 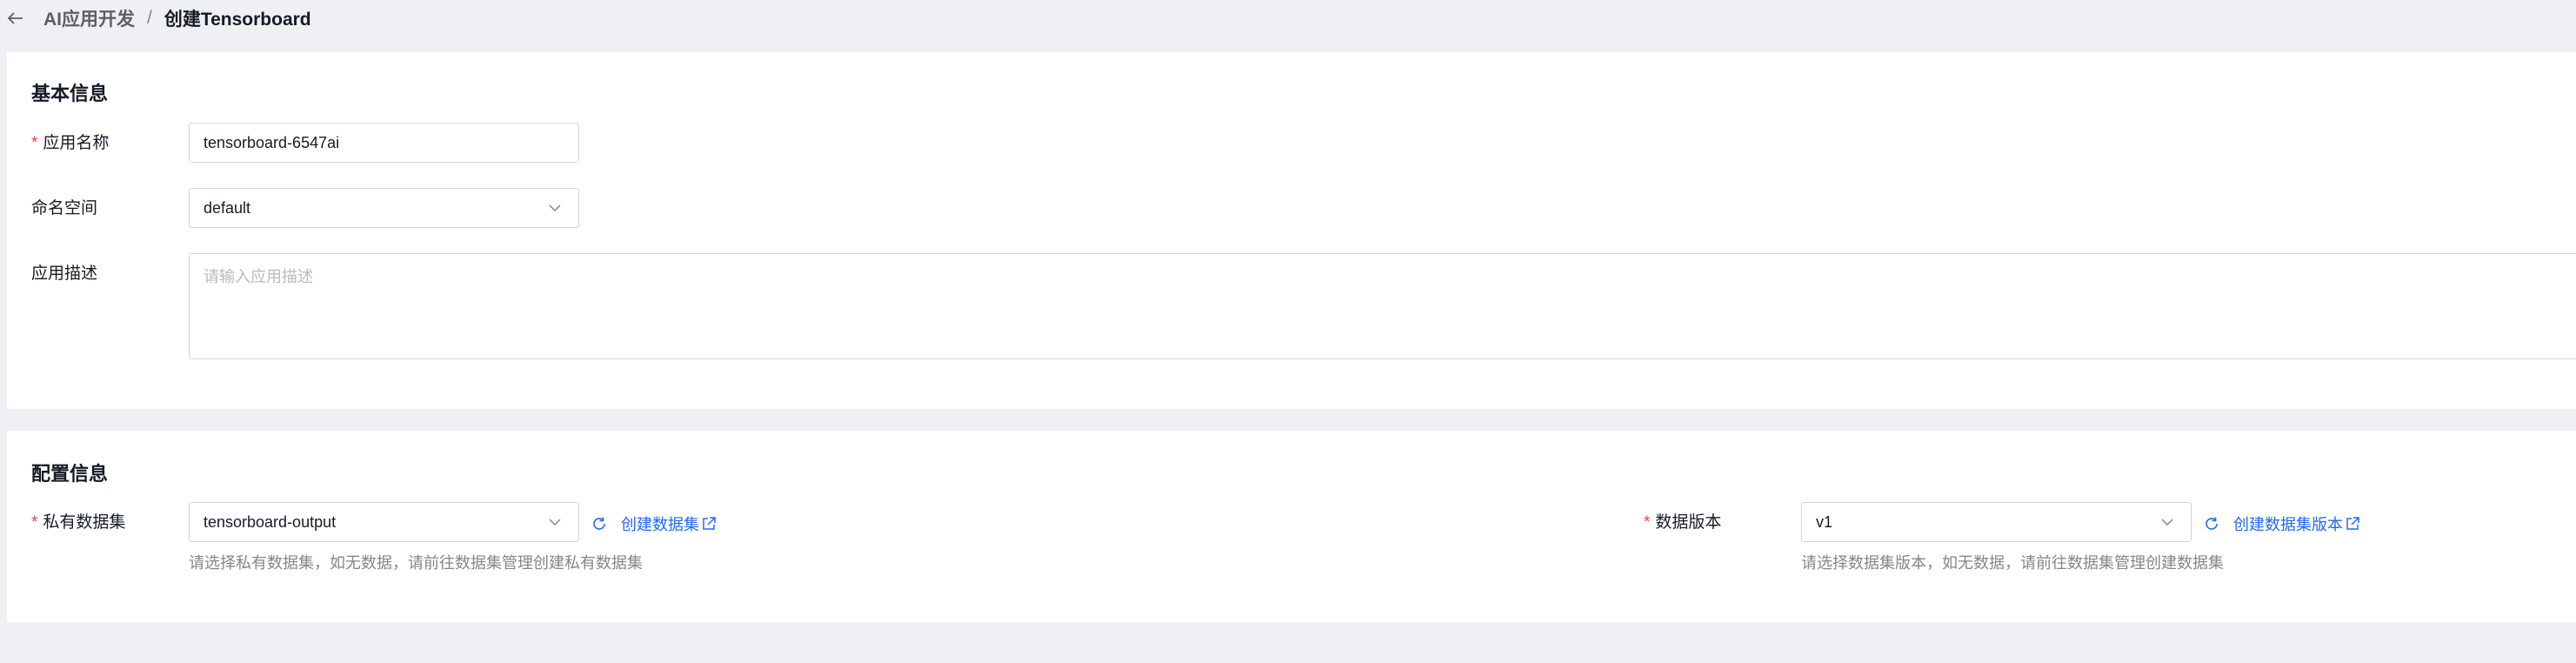 What do you see at coordinates (1288, 18) in the screenshot?
I see `page-header: AI应用开发 / 创建Tensorboard` at bounding box center [1288, 18].